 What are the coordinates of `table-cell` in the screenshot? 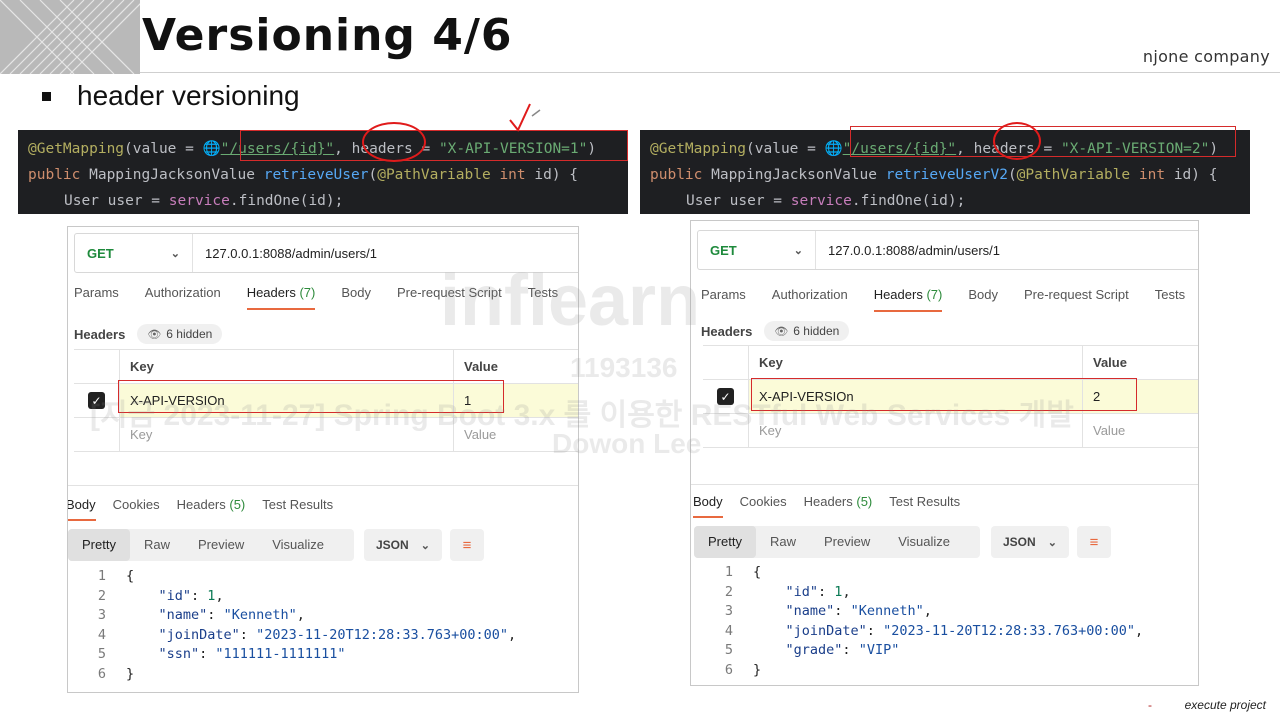 It's located at (726, 430).